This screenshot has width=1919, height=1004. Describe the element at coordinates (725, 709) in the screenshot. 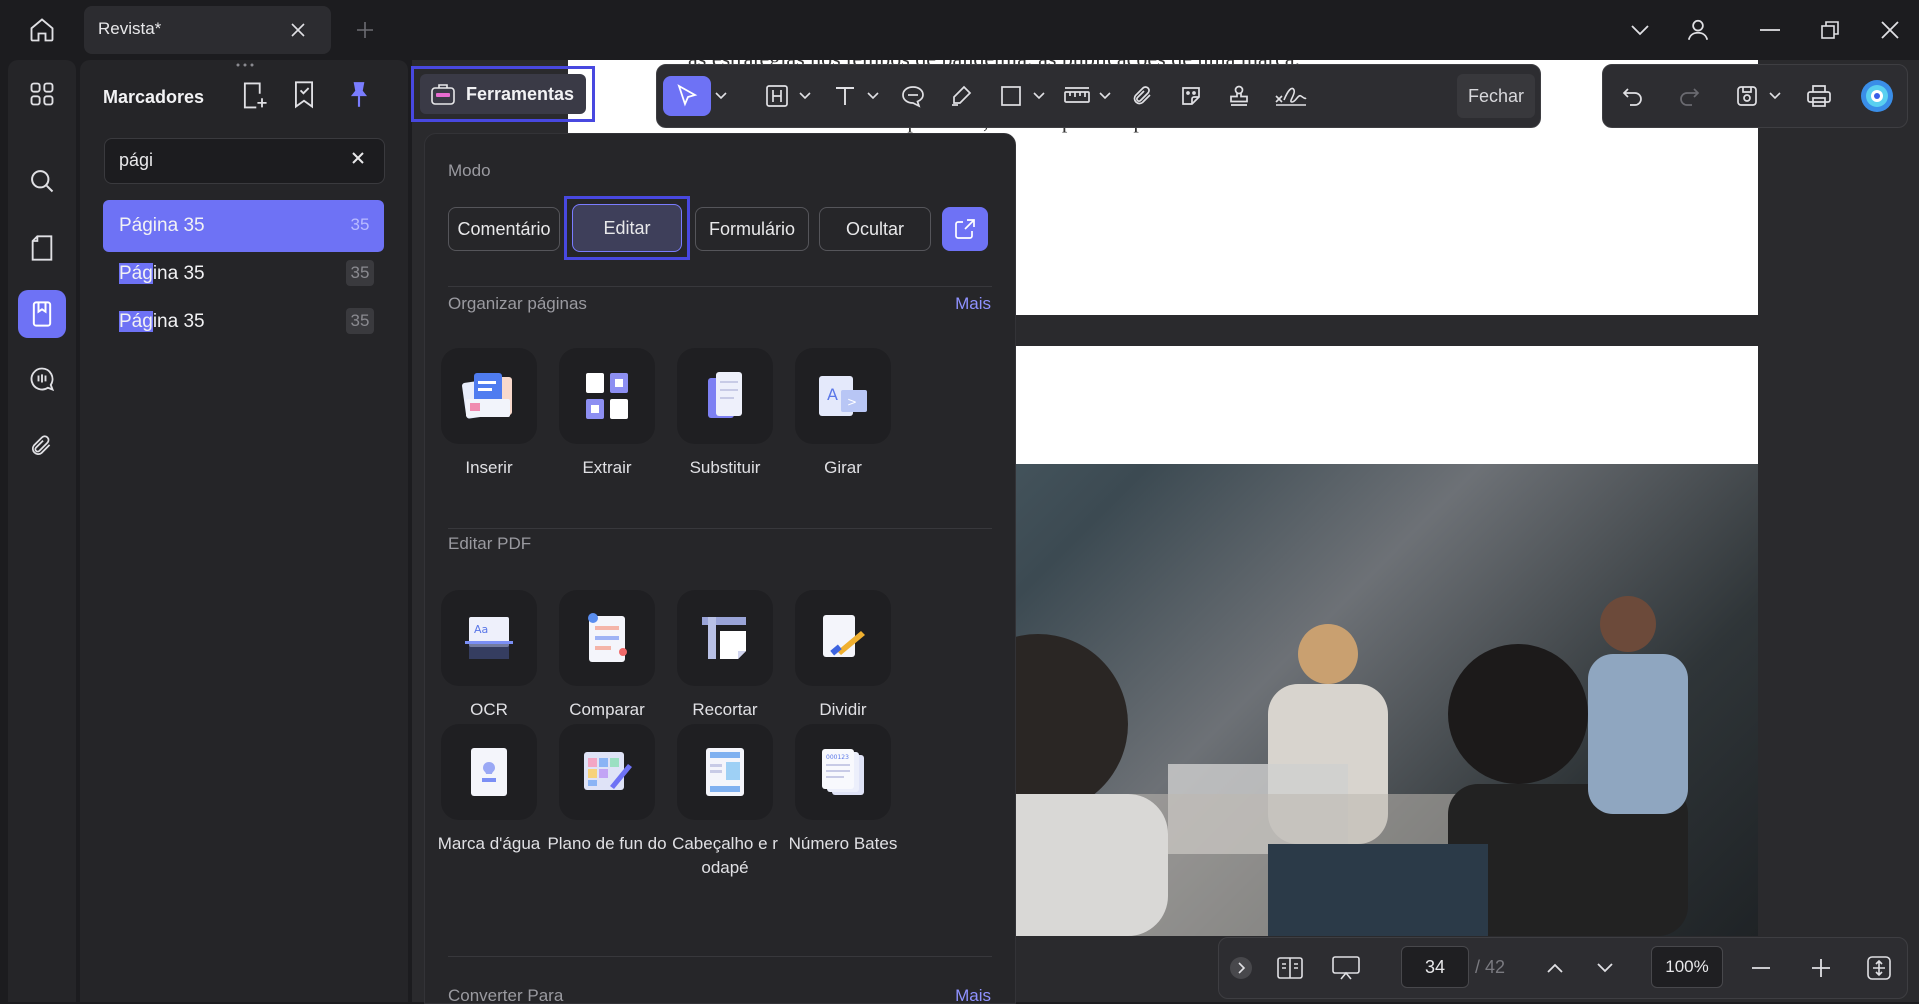

I see `tool-label: Recortar` at that location.